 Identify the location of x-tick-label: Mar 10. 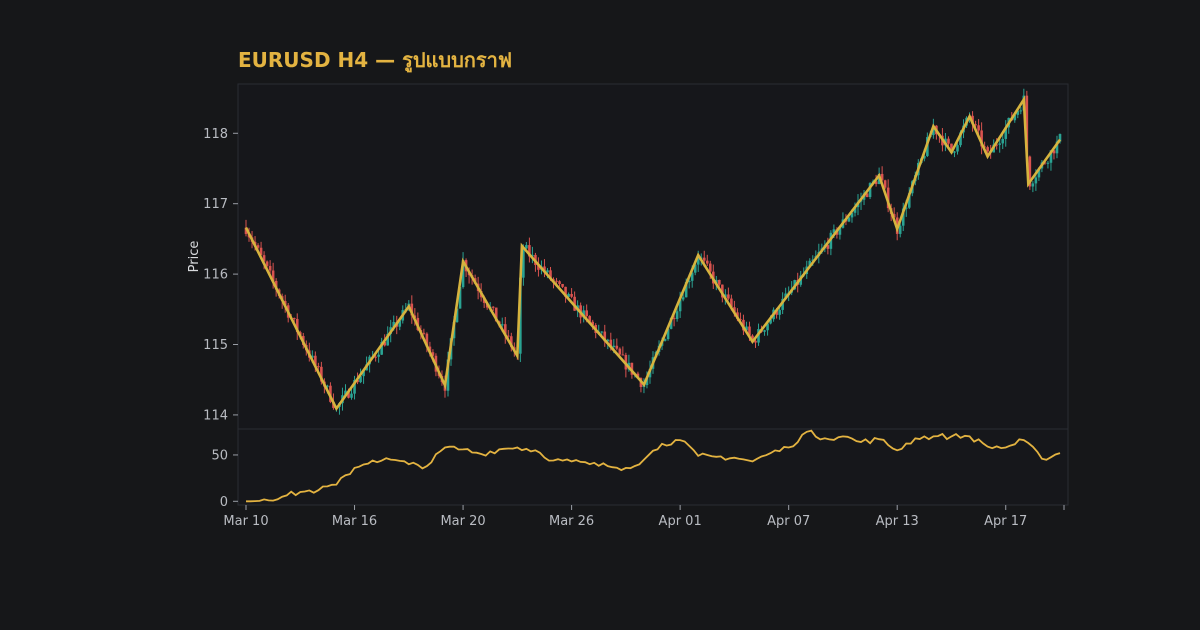
(245, 521).